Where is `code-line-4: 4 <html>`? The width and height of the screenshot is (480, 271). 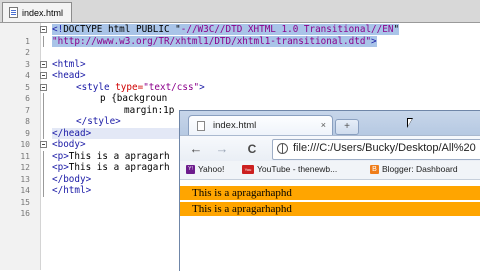 code-line-4: 4 <html> is located at coordinates (240, 70).